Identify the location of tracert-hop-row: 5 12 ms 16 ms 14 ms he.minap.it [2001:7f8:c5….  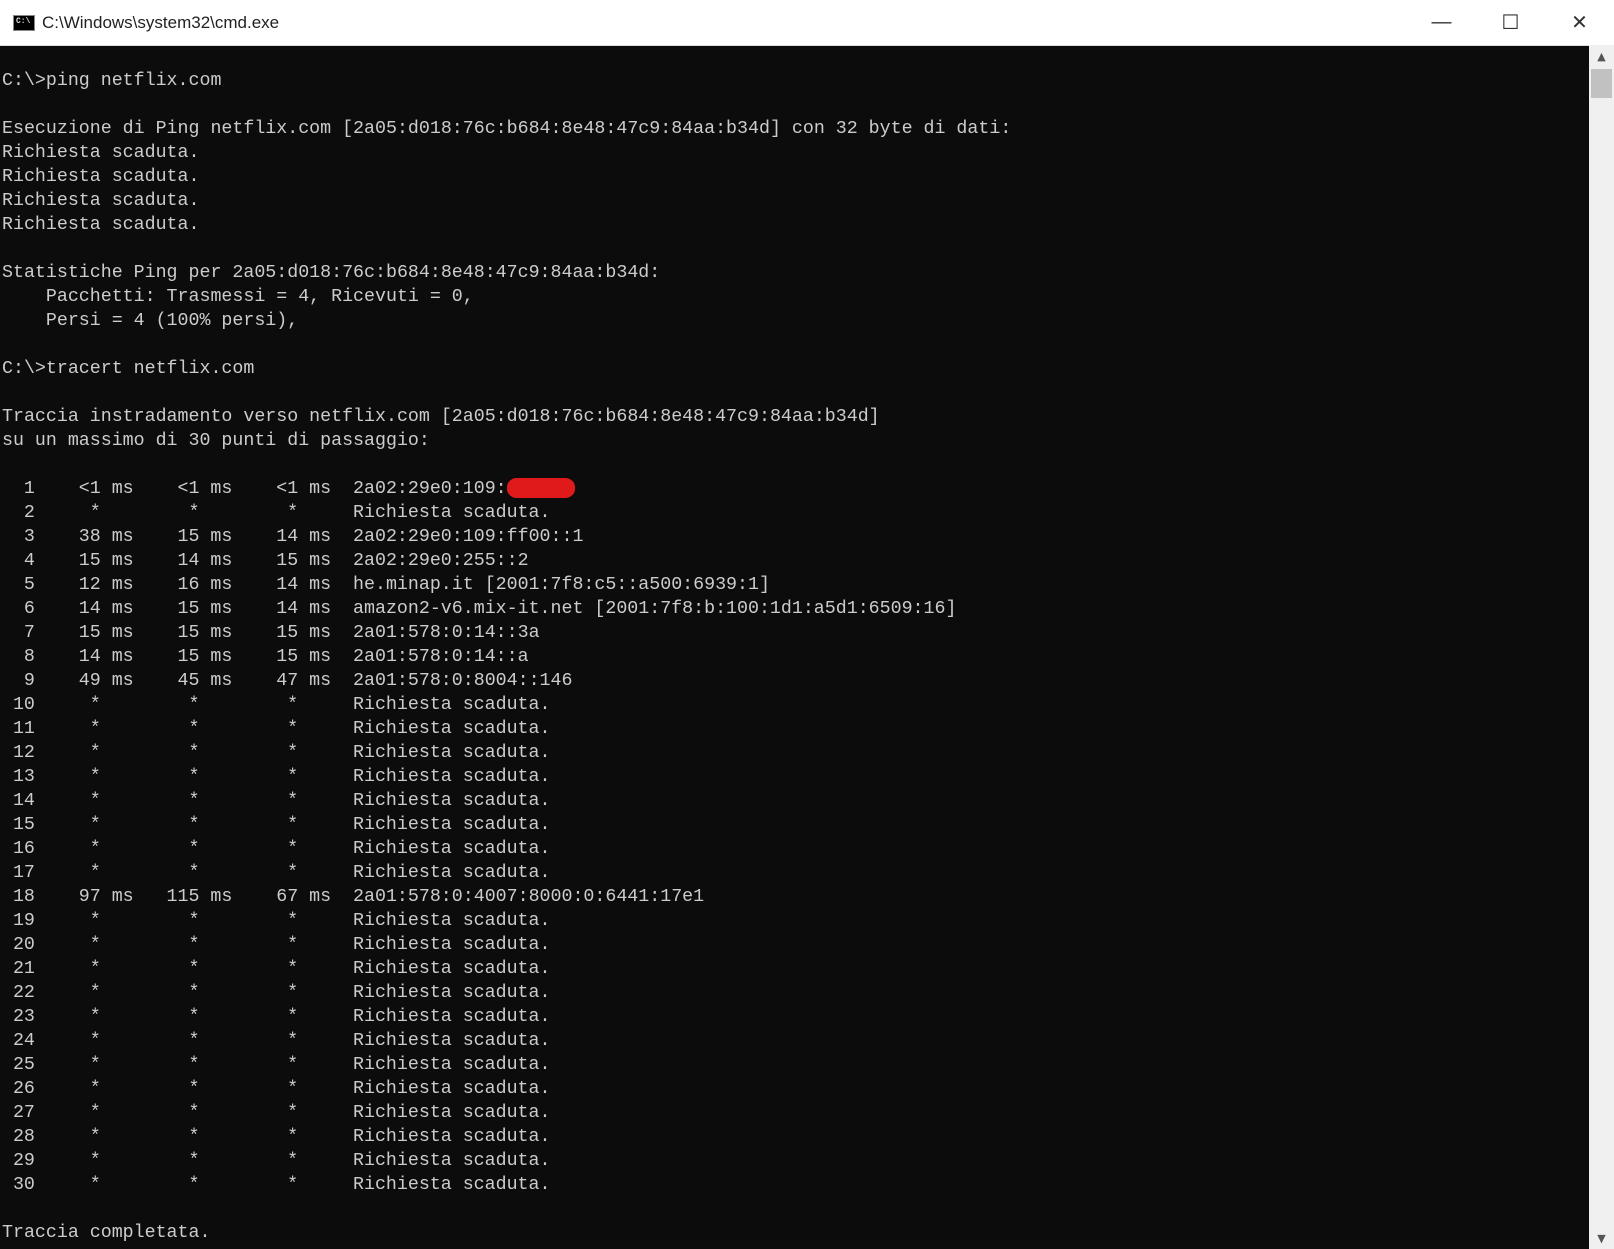
(794, 585).